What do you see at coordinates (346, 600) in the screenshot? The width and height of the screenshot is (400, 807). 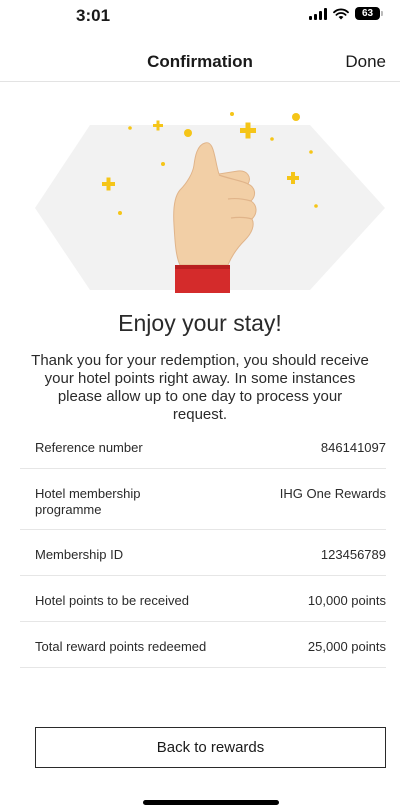 I see `detail-value: 10,000 points` at bounding box center [346, 600].